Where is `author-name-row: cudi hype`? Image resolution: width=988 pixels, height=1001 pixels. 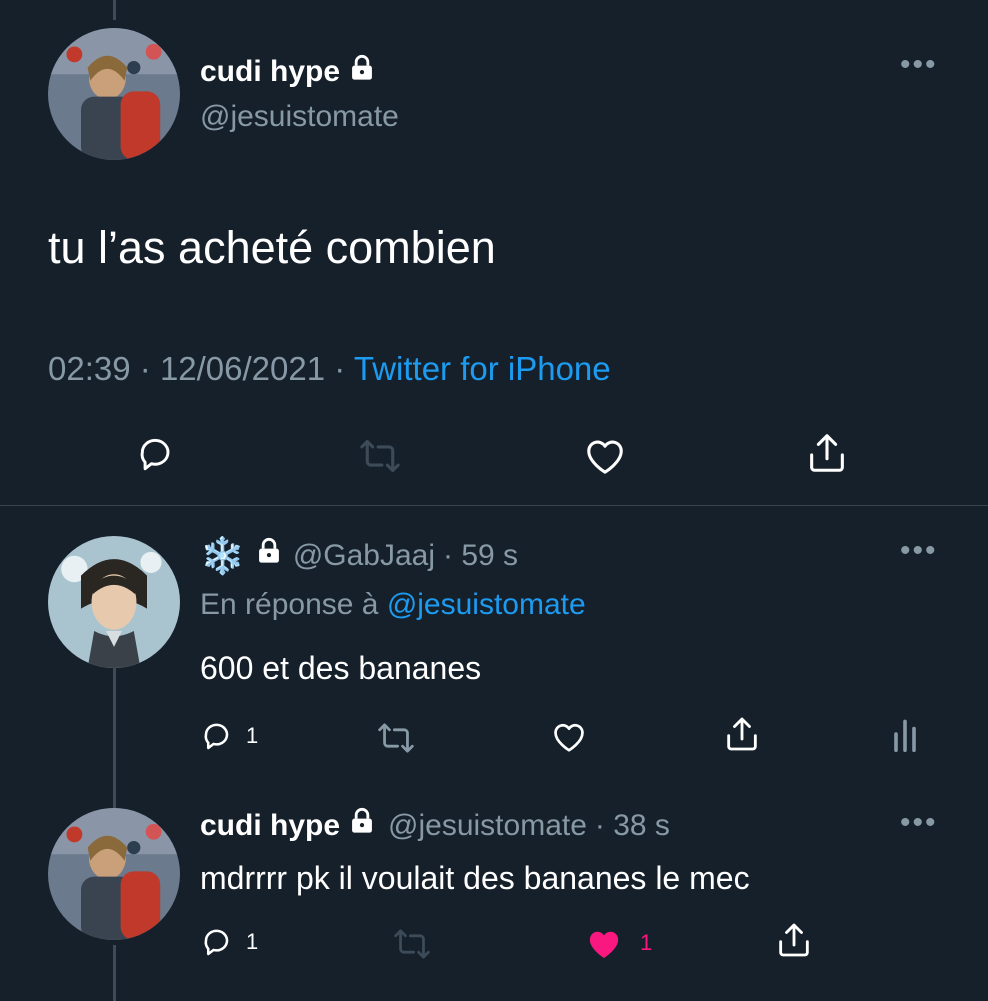 author-name-row: cudi hype is located at coordinates (288, 72).